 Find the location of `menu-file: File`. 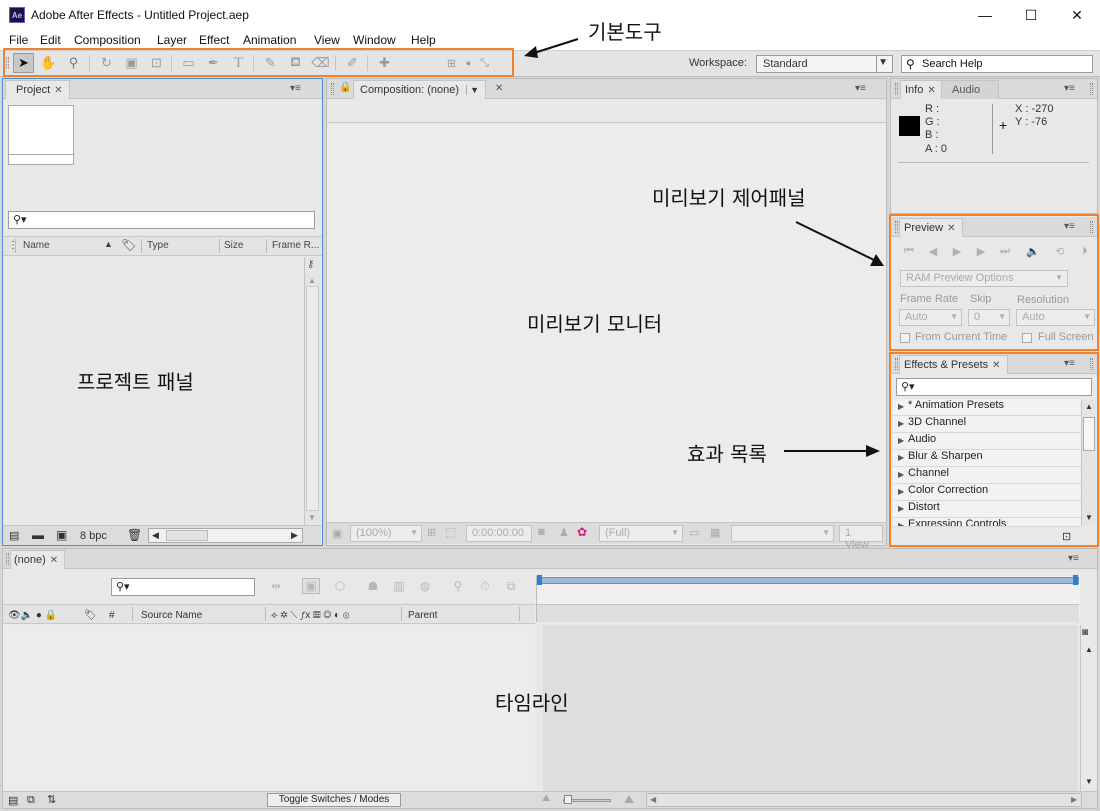

menu-file: File is located at coordinates (18, 40).